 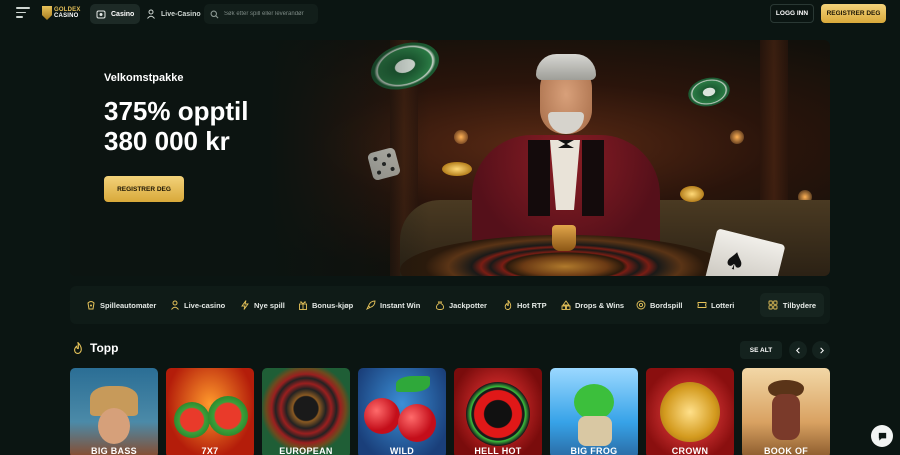 I want to click on live-chat-button, so click(x=882, y=436).